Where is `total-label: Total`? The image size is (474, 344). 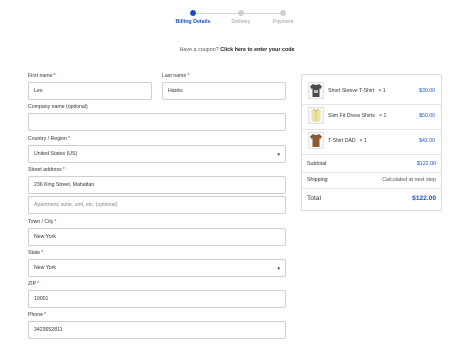
total-label: Total is located at coordinates (314, 198).